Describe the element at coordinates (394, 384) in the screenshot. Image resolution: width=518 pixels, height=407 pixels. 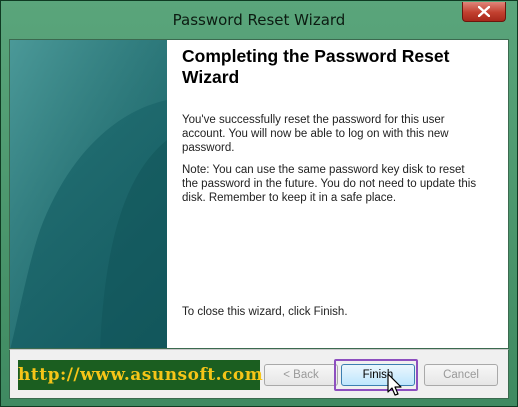
I see `mouse-pointer-icon` at that location.